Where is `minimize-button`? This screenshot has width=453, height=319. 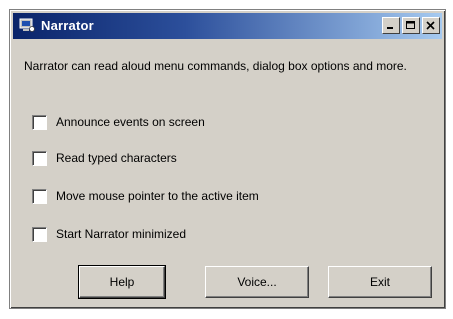 minimize-button is located at coordinates (391, 25).